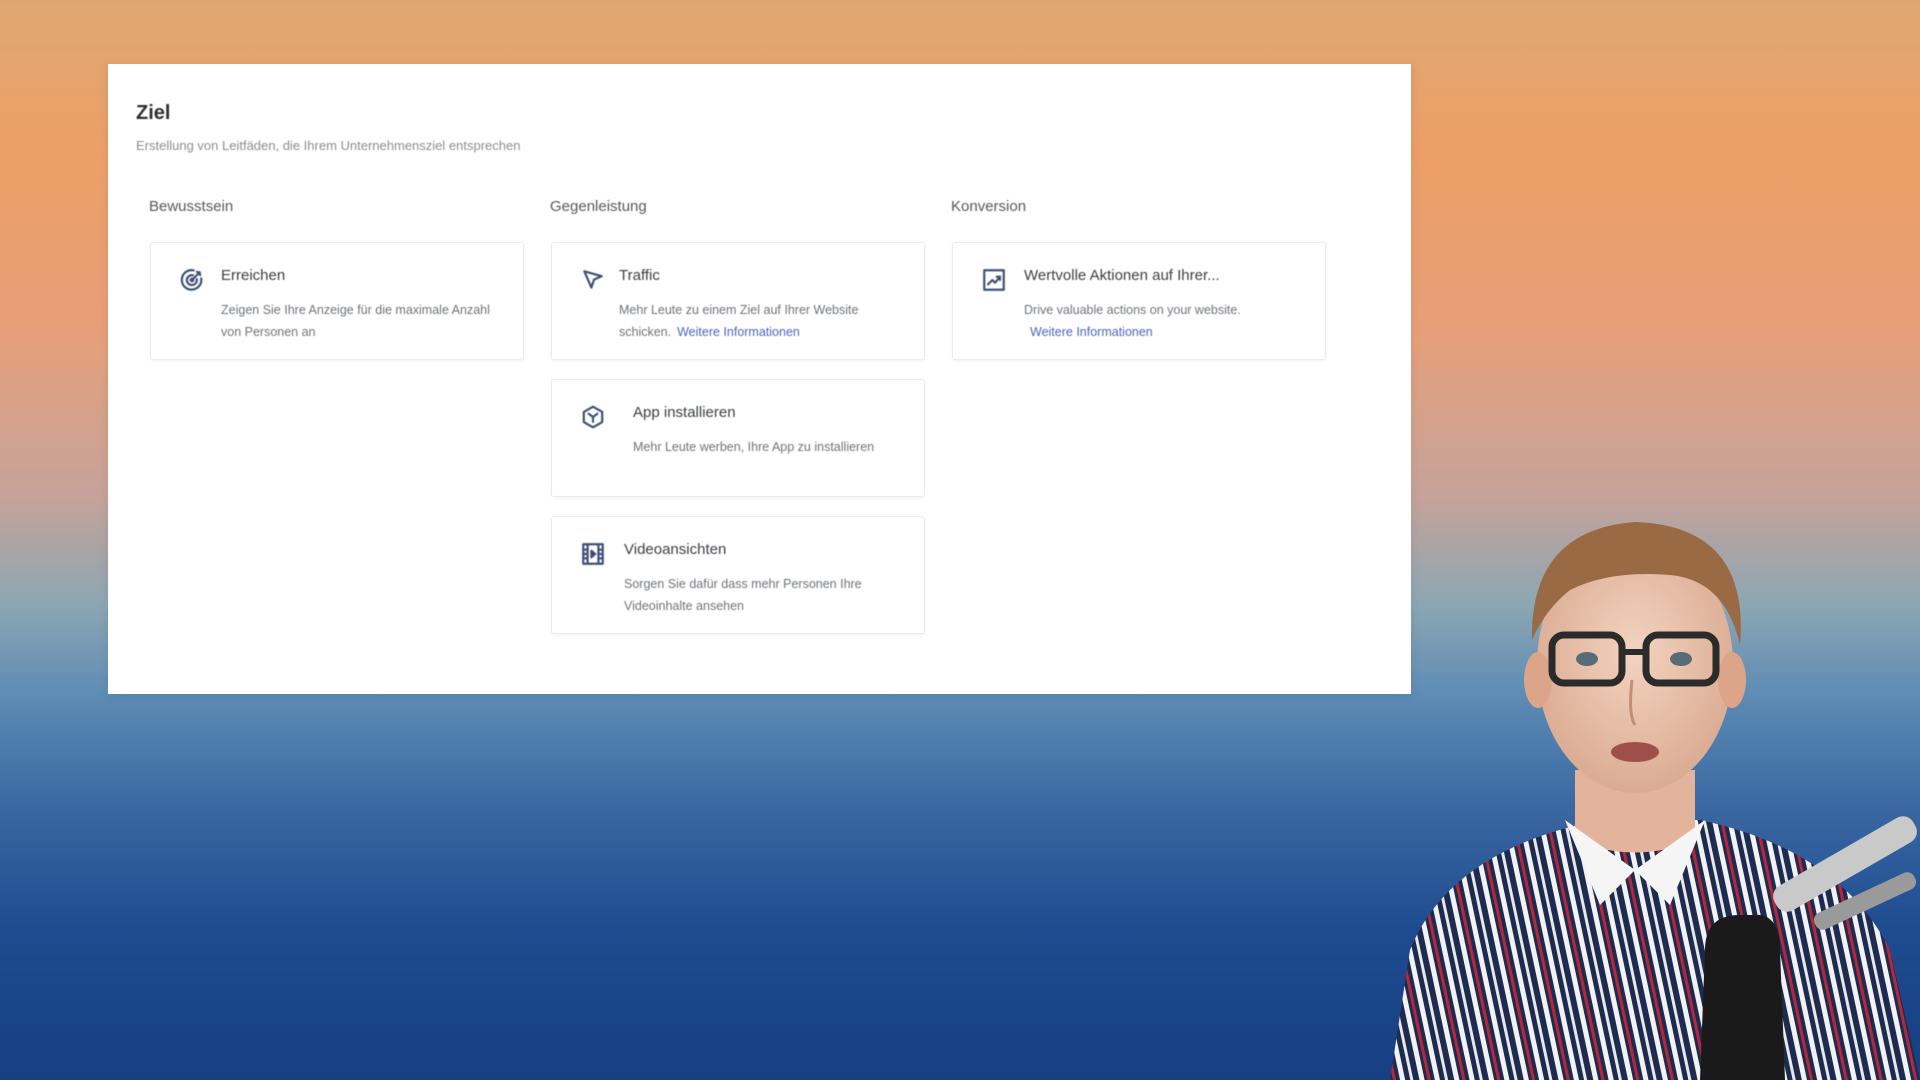  What do you see at coordinates (192, 280) in the screenshot?
I see `target-icon` at bounding box center [192, 280].